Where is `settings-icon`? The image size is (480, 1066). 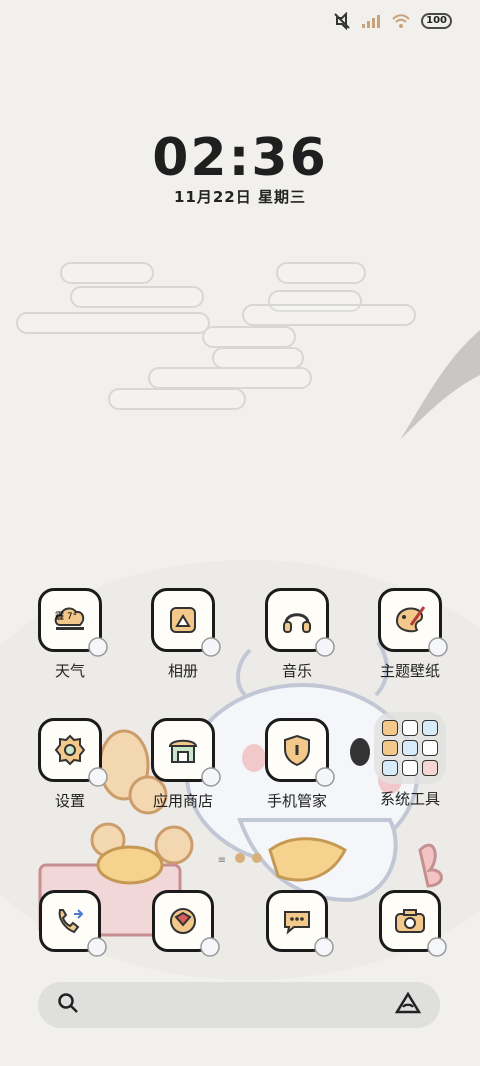
settings-icon is located at coordinates (73, 752).